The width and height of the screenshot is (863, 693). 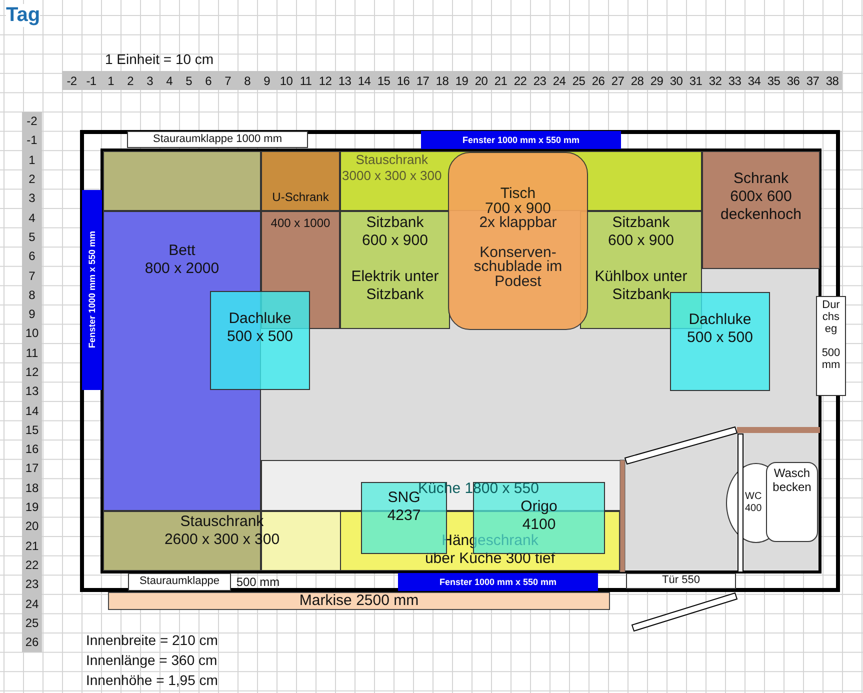 I want to click on column-header: 30, so click(x=676, y=81).